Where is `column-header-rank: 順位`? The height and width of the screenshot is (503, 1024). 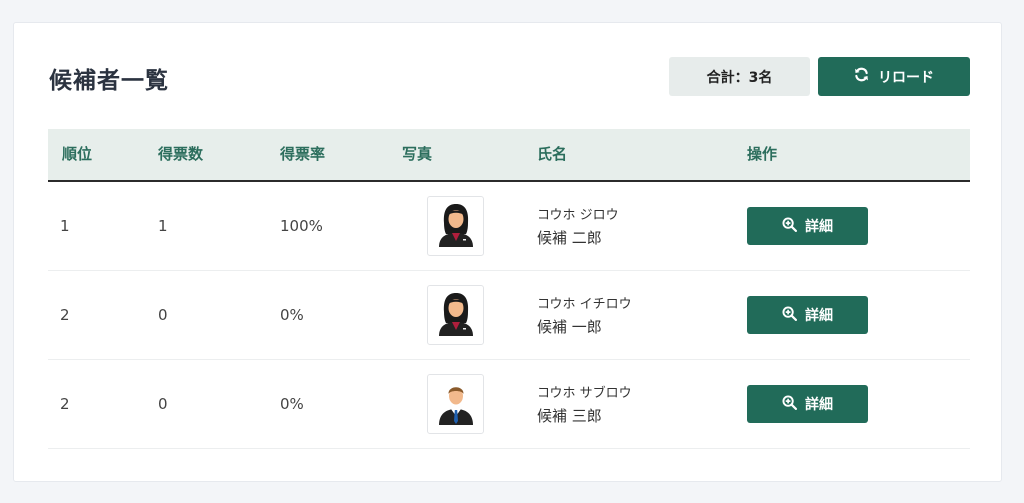
column-header-rank: 順位 is located at coordinates (77, 154).